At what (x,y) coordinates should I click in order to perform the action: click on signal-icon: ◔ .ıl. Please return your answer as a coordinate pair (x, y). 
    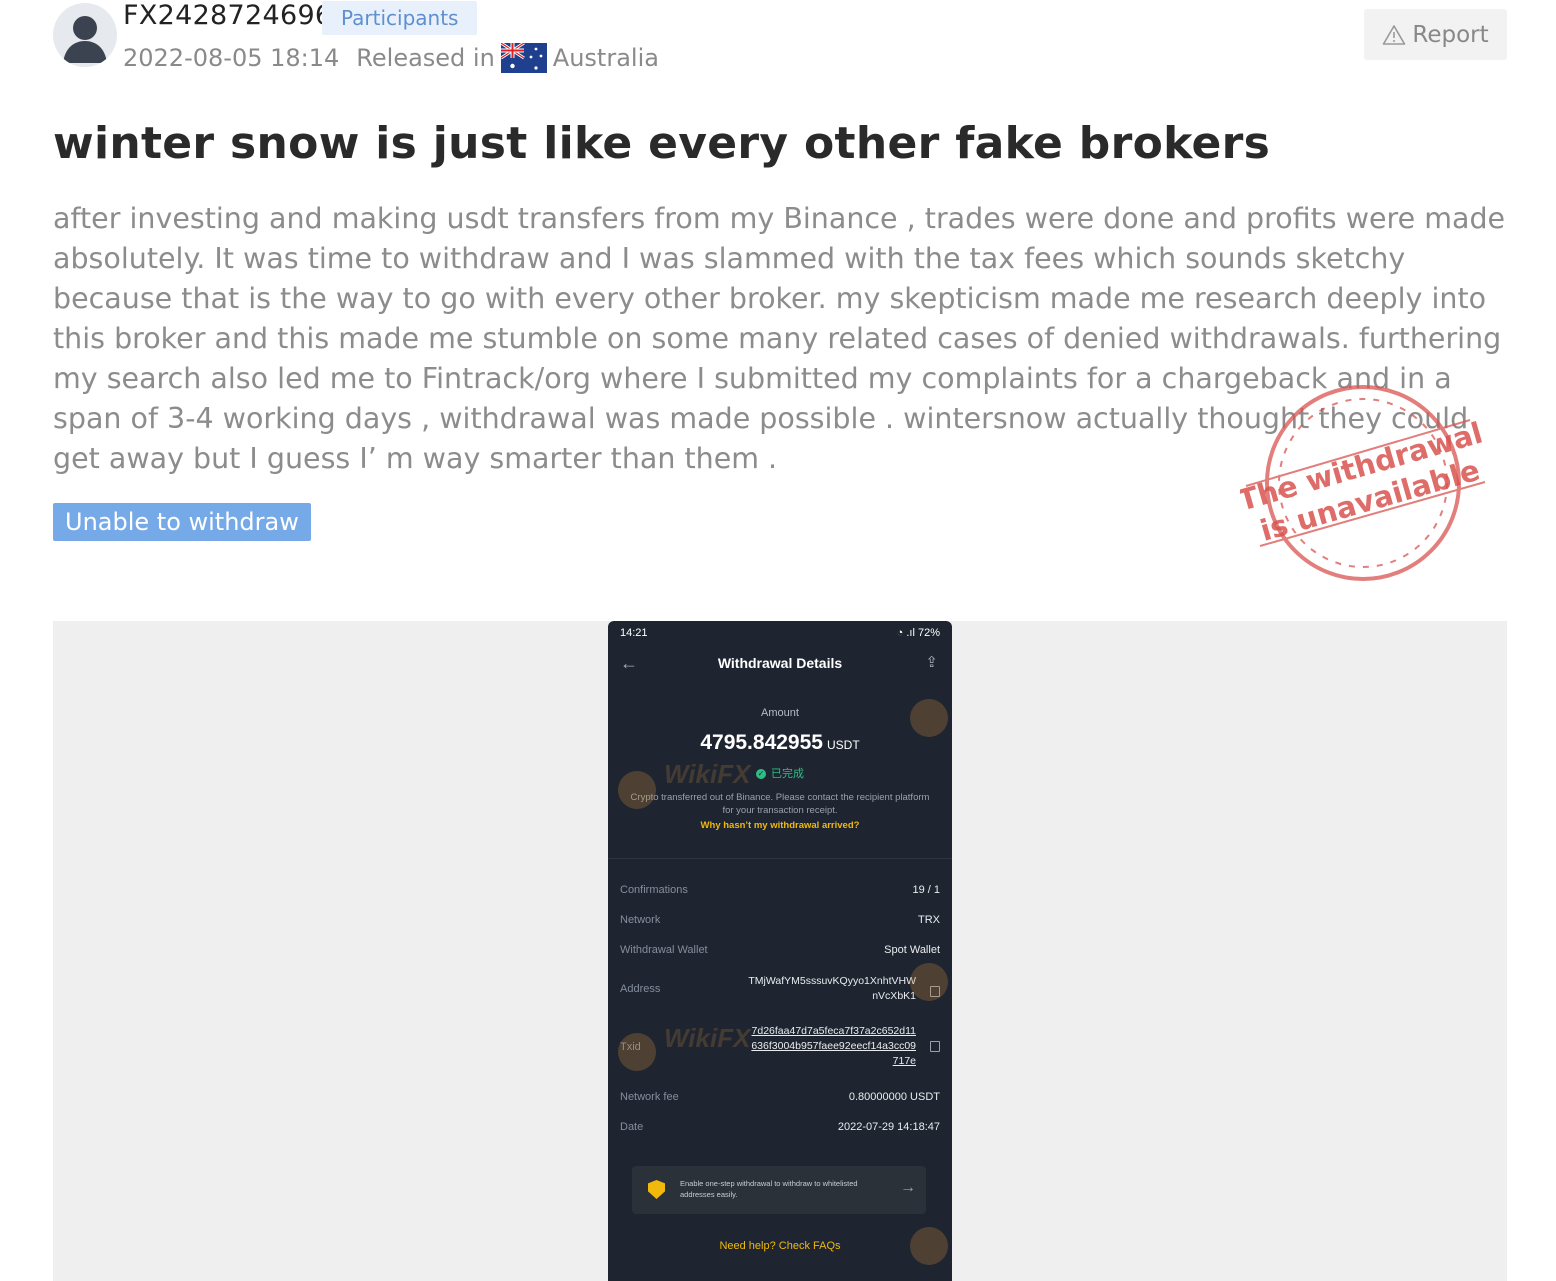
    Looking at the image, I should click on (907, 633).